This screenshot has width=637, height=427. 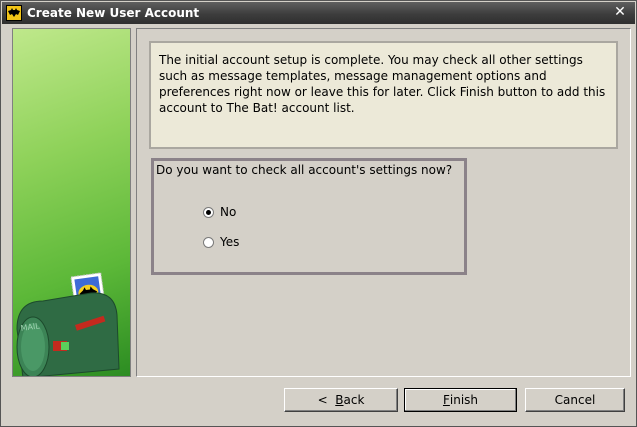 I want to click on radio-yes: Yes, so click(x=221, y=242).